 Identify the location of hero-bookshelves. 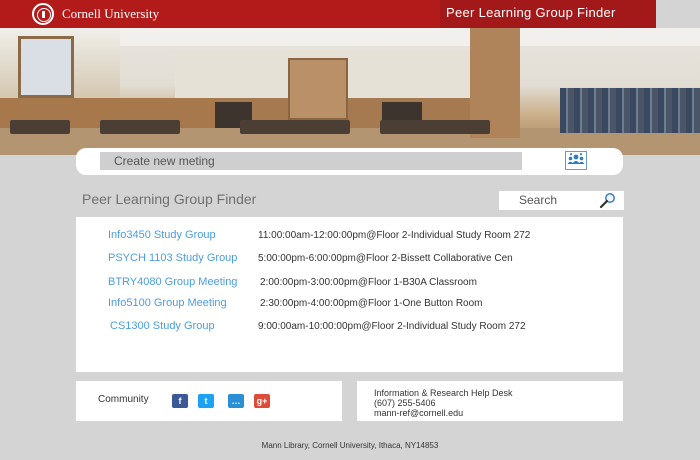
(630, 110).